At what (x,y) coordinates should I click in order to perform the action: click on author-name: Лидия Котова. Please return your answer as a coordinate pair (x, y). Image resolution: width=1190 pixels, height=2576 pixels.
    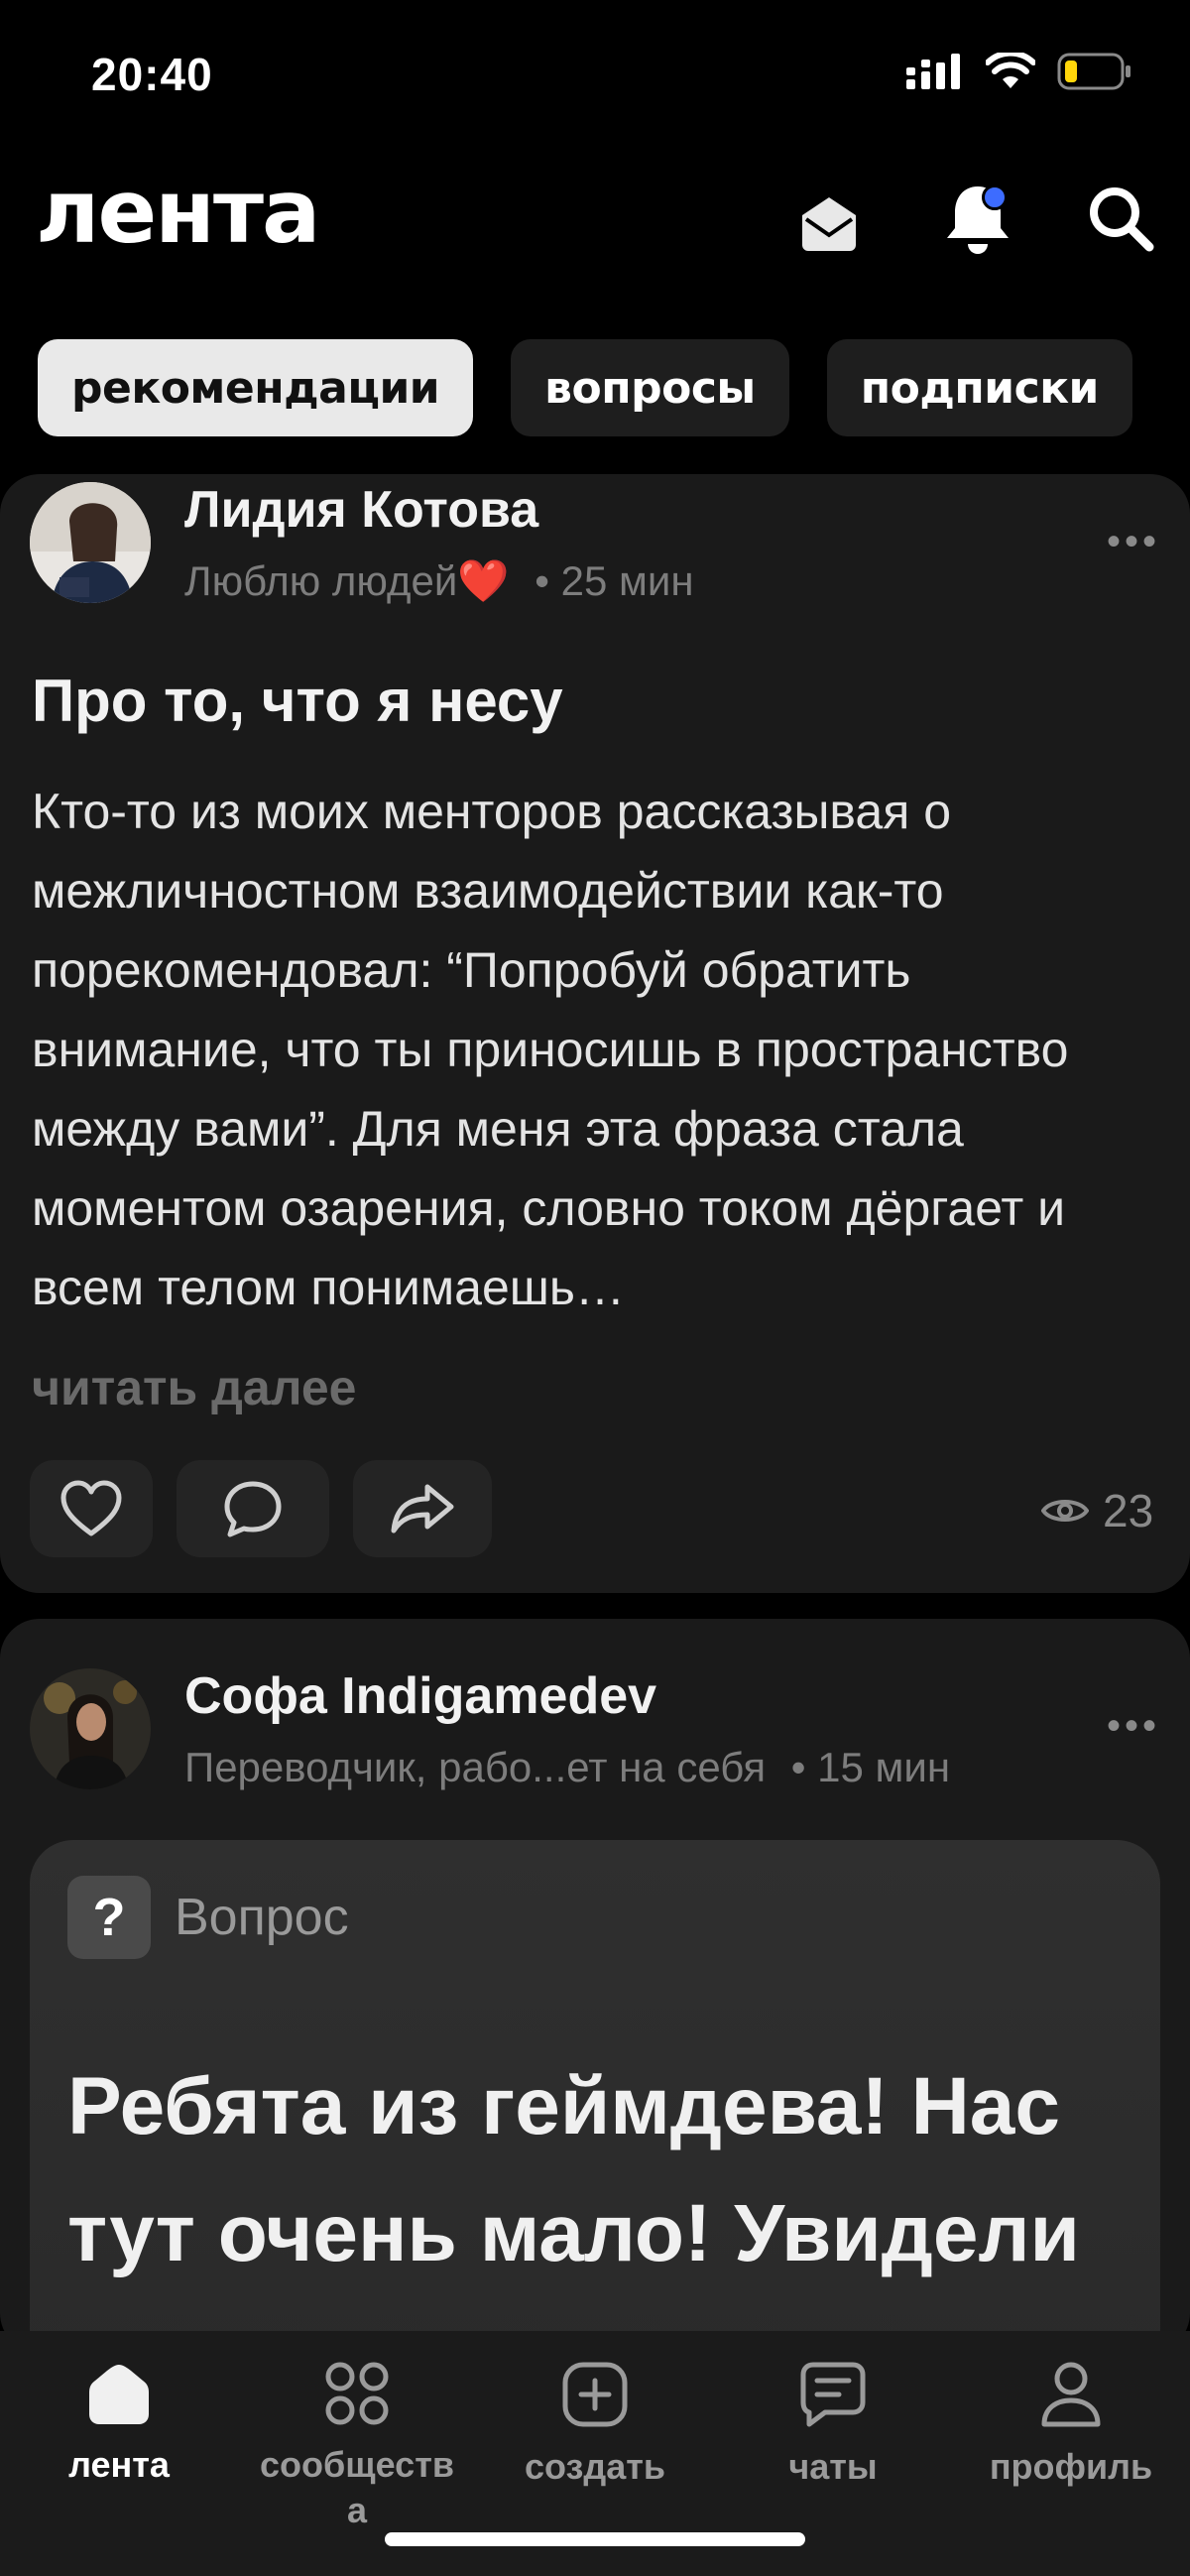
    Looking at the image, I should click on (361, 510).